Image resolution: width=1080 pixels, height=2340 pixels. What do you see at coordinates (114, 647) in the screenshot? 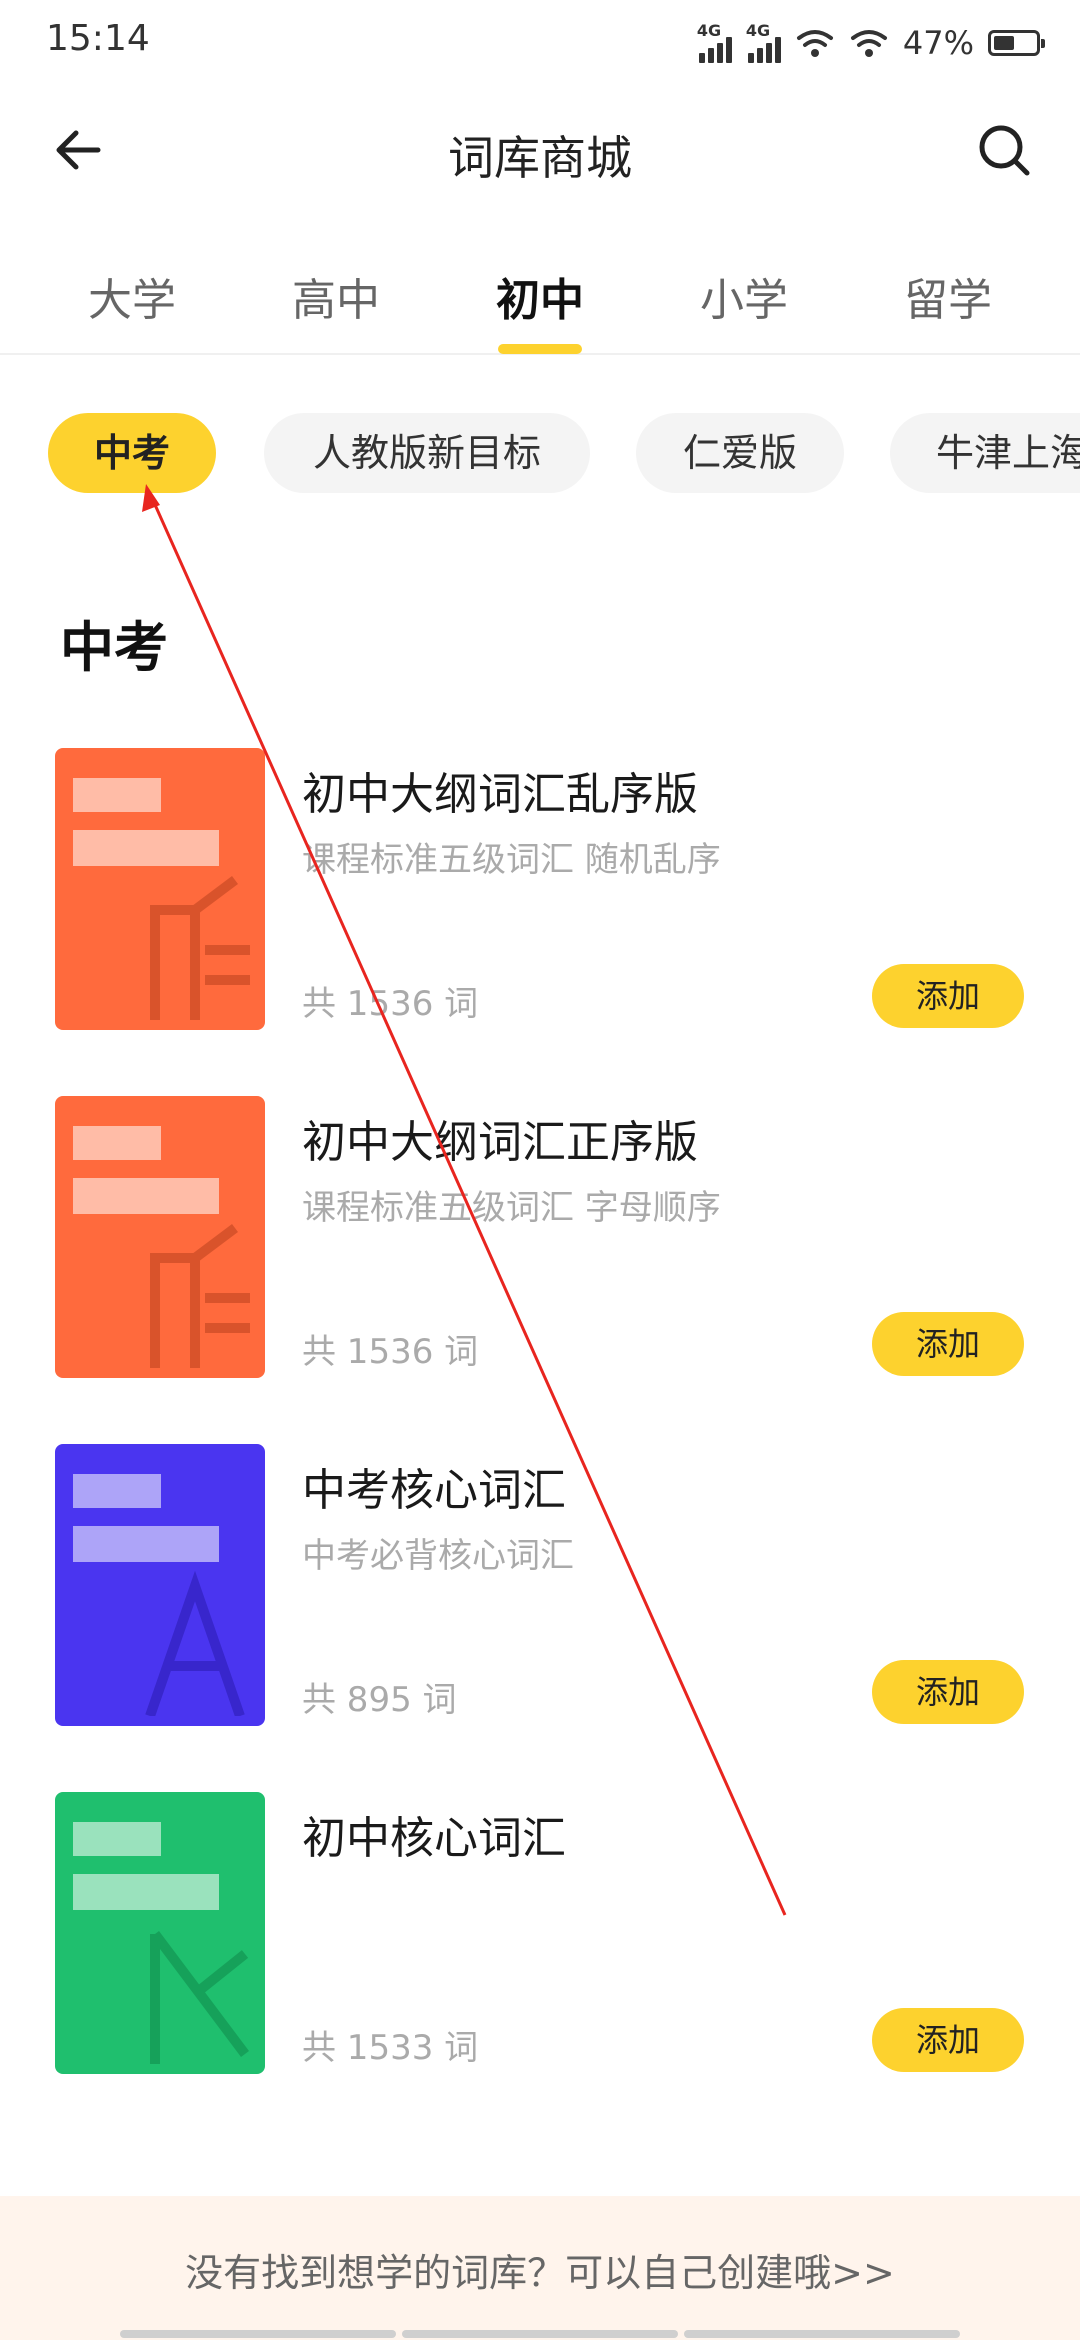
I see `section-title: 中考` at bounding box center [114, 647].